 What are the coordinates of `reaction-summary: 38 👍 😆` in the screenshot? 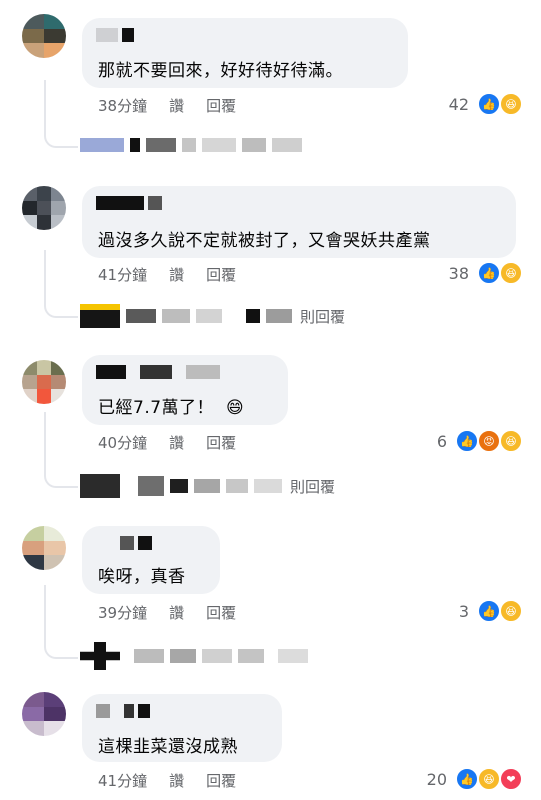 It's located at (486, 273).